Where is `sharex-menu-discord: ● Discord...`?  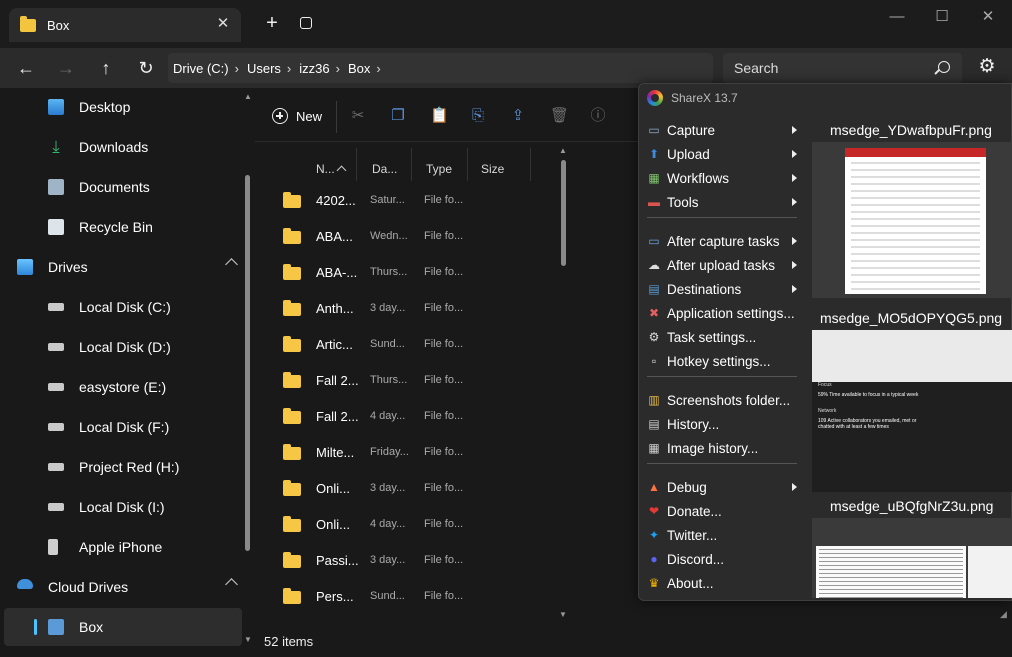 sharex-menu-discord: ● Discord... is located at coordinates (724, 559).